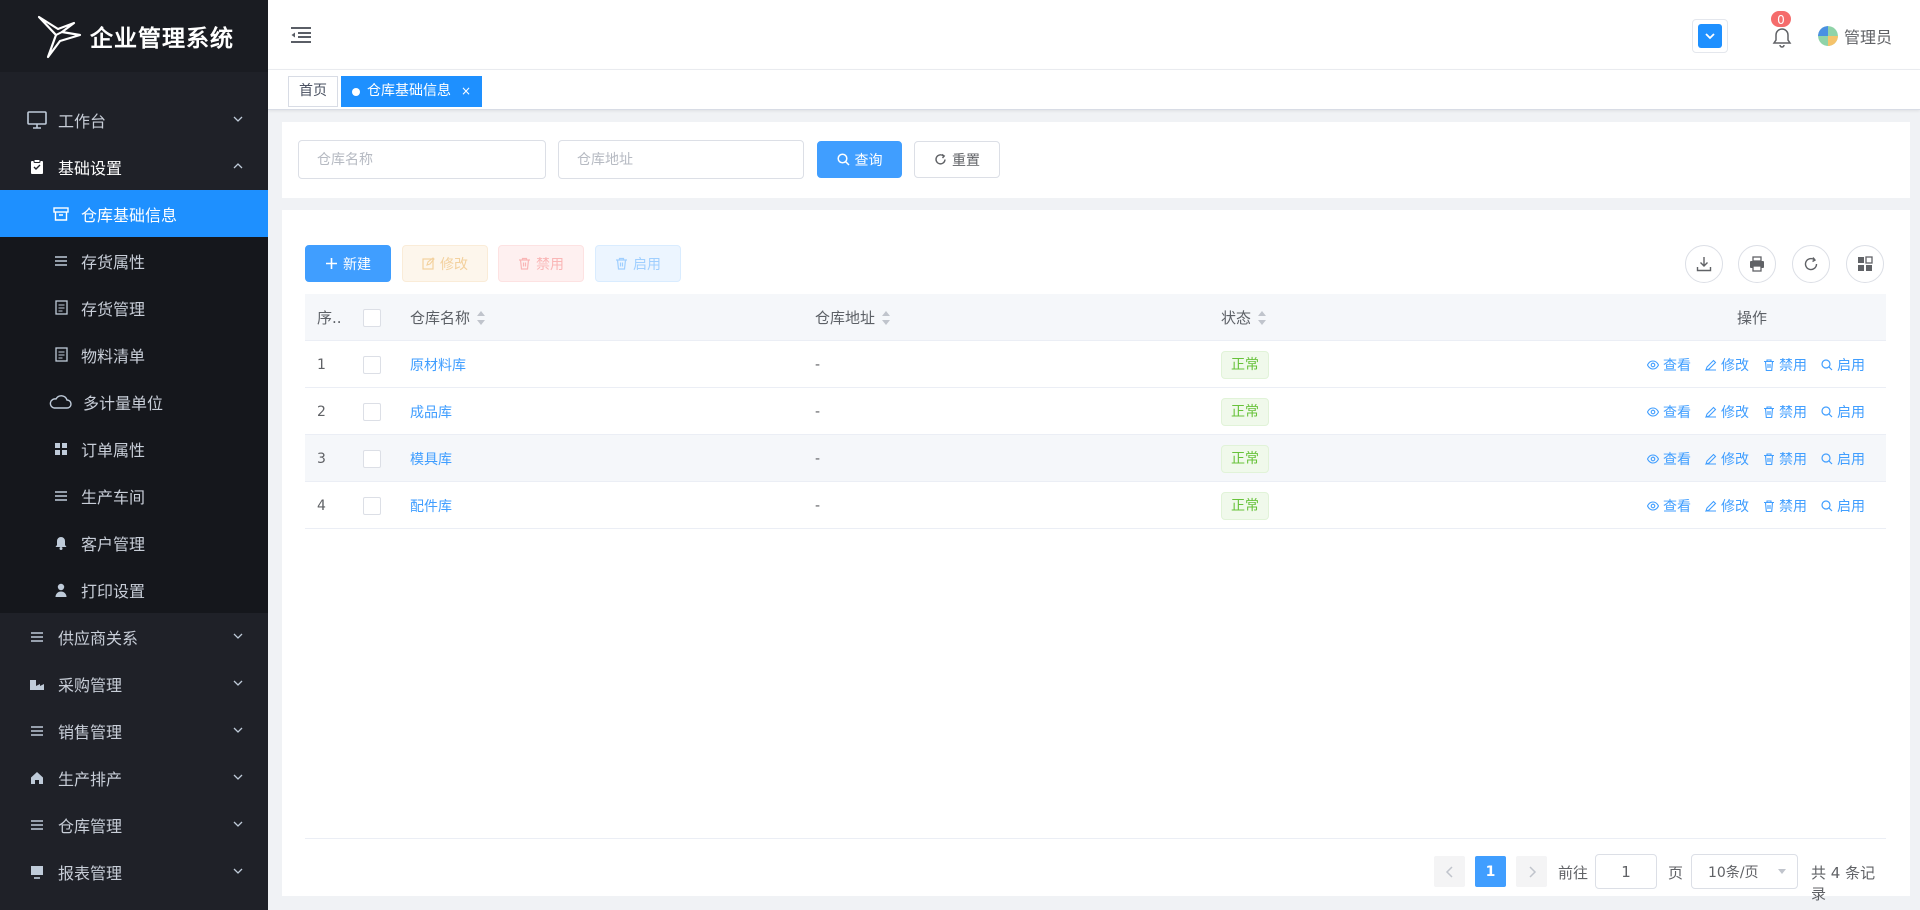 The width and height of the screenshot is (1920, 910). What do you see at coordinates (1868, 37) in the screenshot?
I see `user-name: 管理员` at bounding box center [1868, 37].